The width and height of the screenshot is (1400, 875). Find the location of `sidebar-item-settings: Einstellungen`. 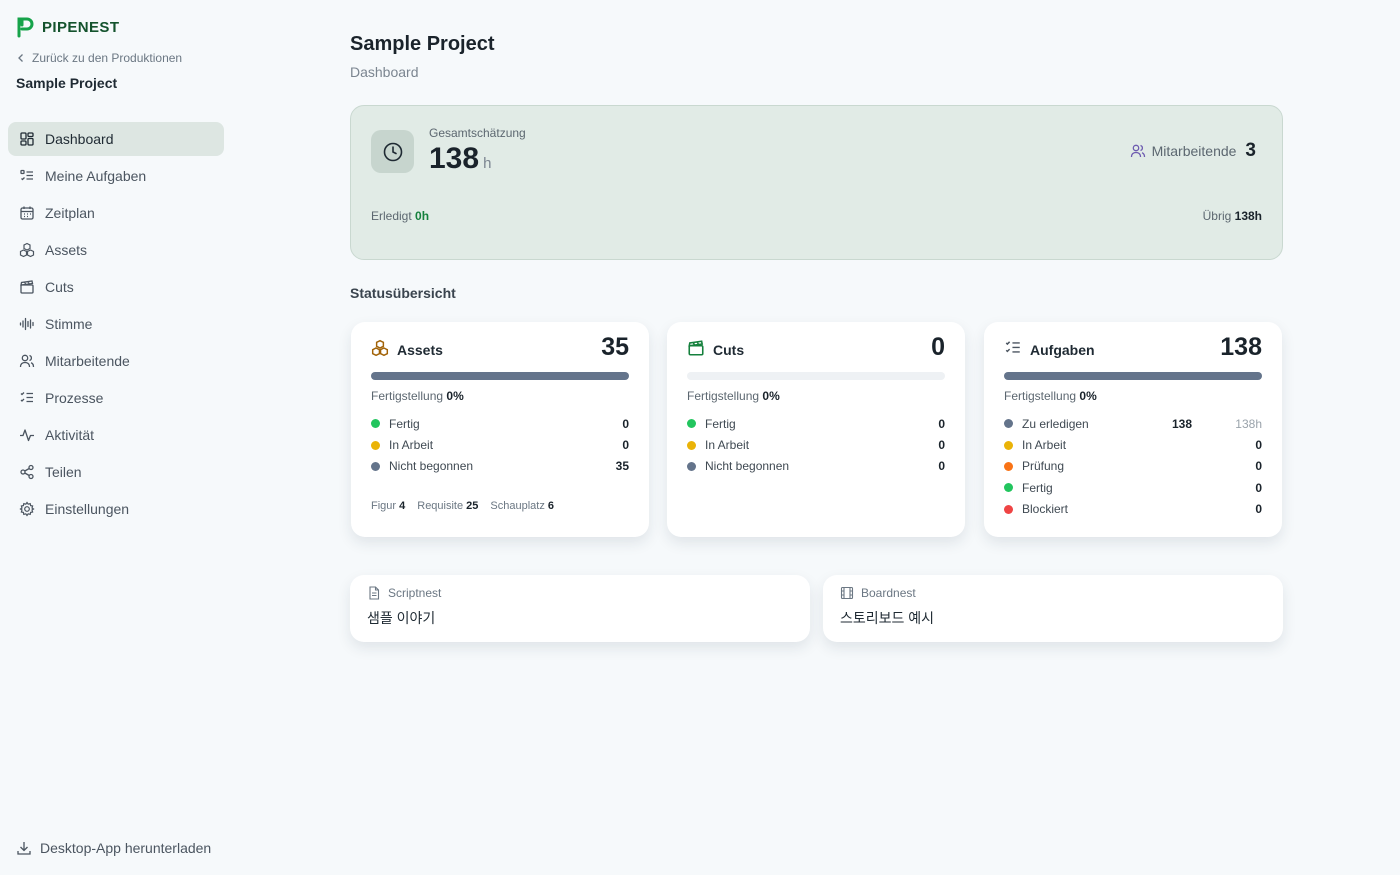

sidebar-item-settings: Einstellungen is located at coordinates (116, 509).